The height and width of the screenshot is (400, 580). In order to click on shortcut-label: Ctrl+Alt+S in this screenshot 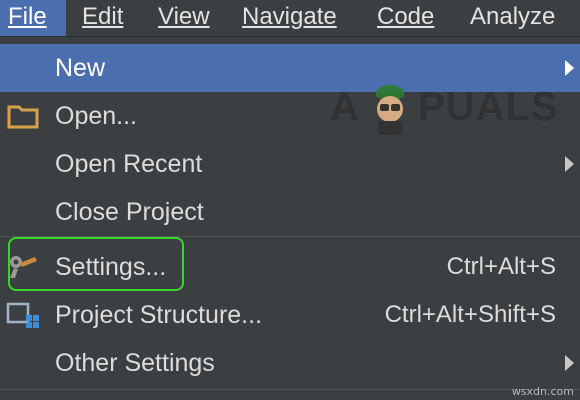, I will do `click(501, 266)`.